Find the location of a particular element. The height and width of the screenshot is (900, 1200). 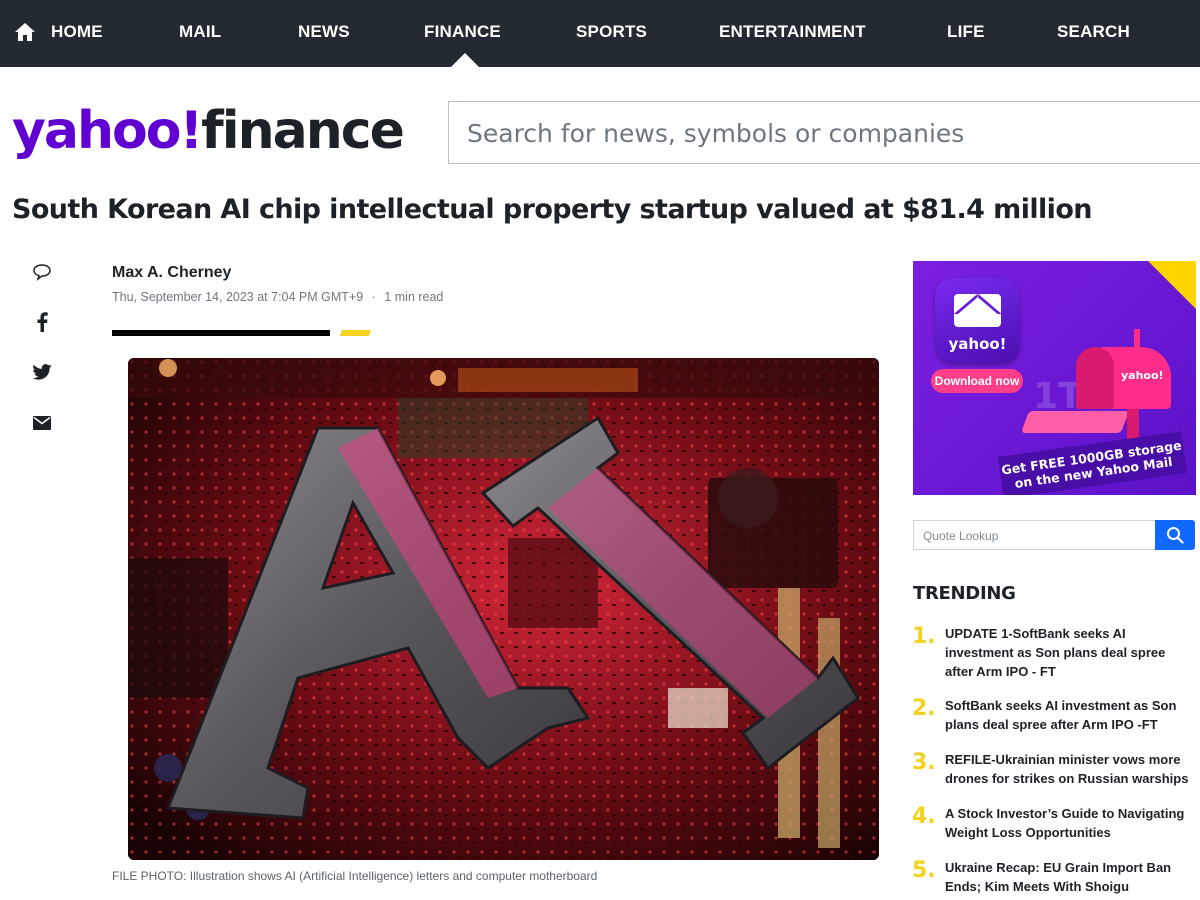

envelope-flap is located at coordinates (977, 304).